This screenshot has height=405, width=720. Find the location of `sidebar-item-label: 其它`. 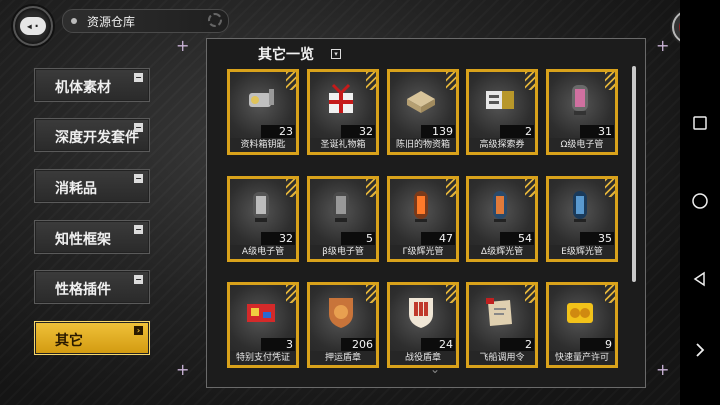

sidebar-item-label: 其它 is located at coordinates (69, 341).